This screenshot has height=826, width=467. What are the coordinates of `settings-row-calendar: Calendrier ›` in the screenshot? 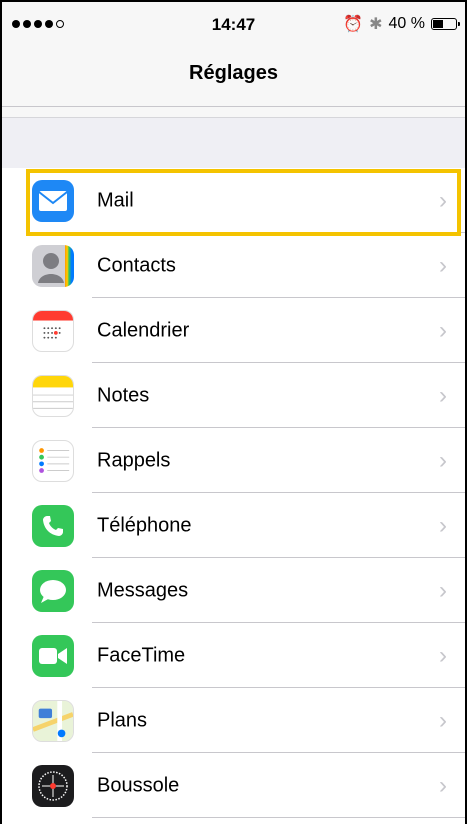 It's located at (233, 330).